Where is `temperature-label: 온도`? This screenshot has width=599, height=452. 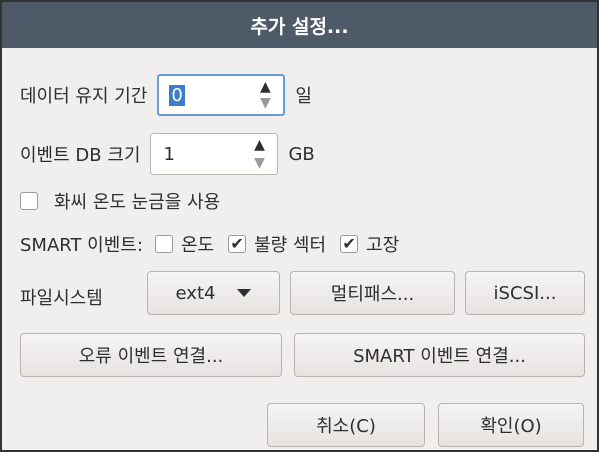 temperature-label: 온도 is located at coordinates (197, 245).